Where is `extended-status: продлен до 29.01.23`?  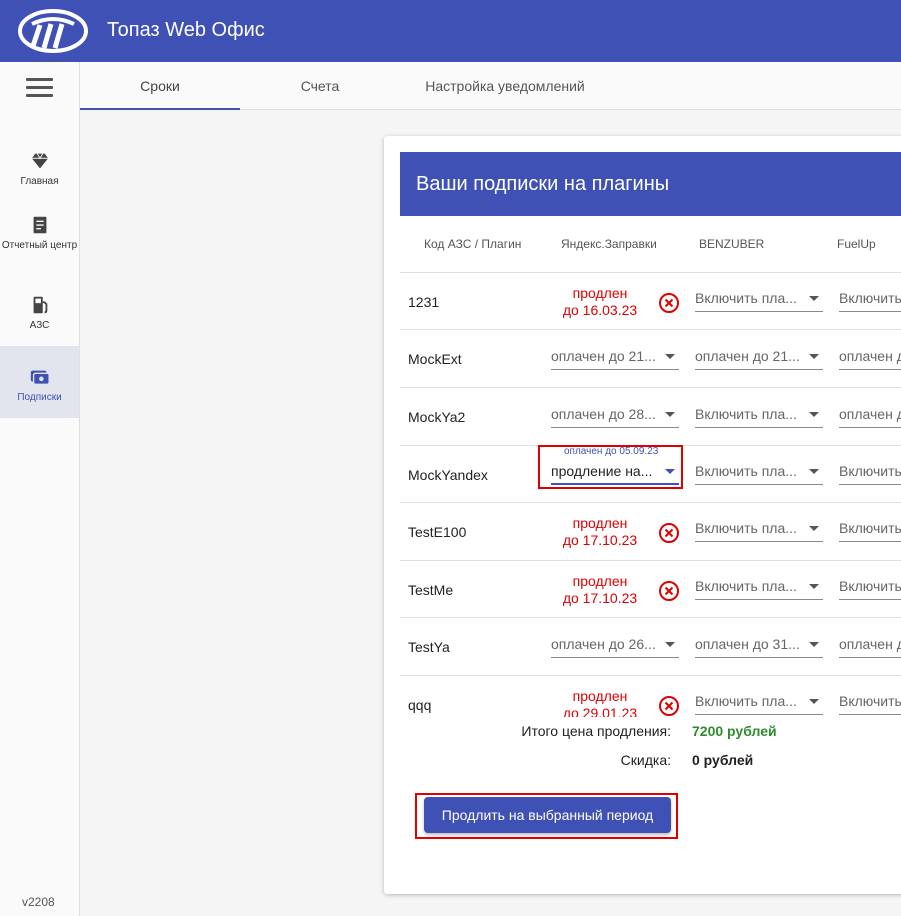
extended-status: продлен до 29.01.23 is located at coordinates (600, 702).